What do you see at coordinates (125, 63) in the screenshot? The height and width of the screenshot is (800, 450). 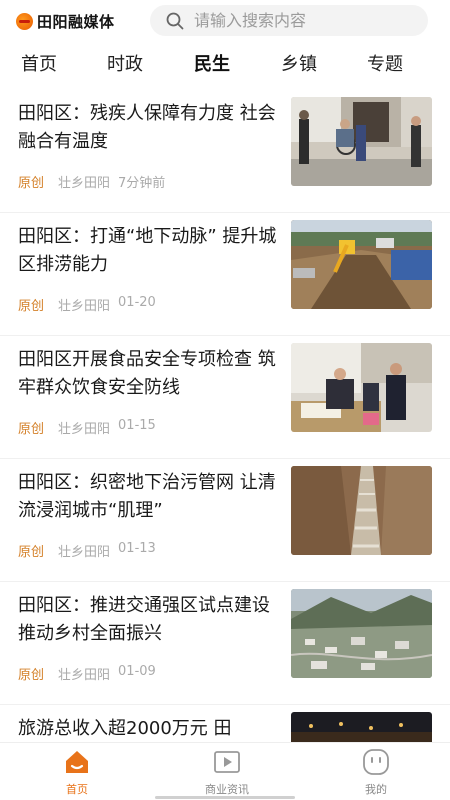 I see `tab-politics: 时政` at bounding box center [125, 63].